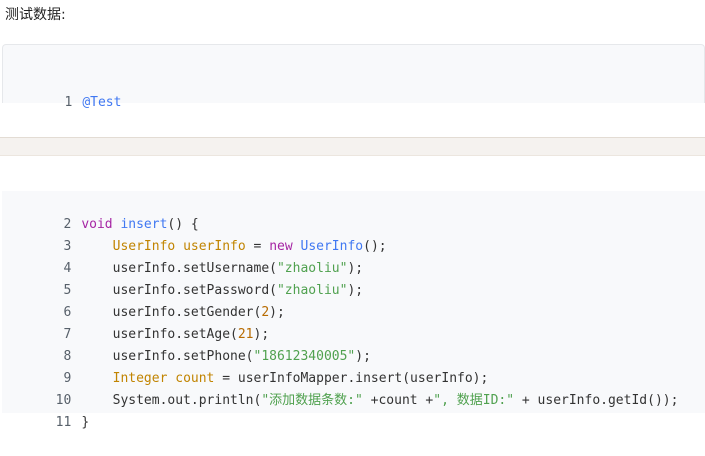  Describe the element at coordinates (596, 400) in the screenshot. I see `code-text: + userInfo.getId());` at that location.